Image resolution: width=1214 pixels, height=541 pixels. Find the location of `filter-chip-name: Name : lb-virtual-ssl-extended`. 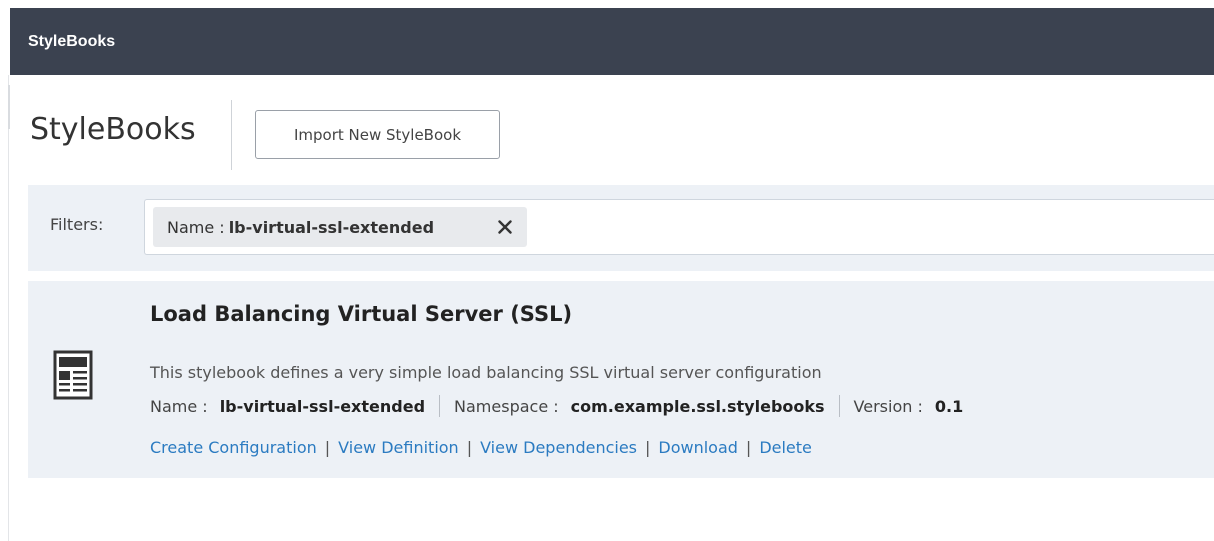

filter-chip-name: Name : lb-virtual-ssl-extended is located at coordinates (340, 227).